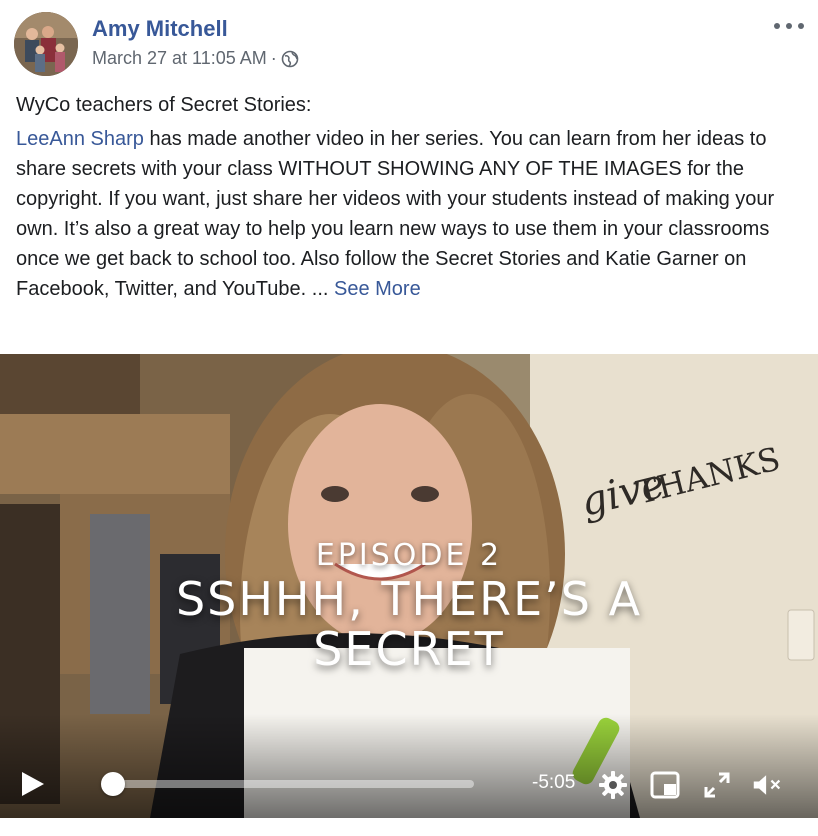 This screenshot has height=836, width=818. I want to click on time-remaining: -5:05, so click(554, 782).